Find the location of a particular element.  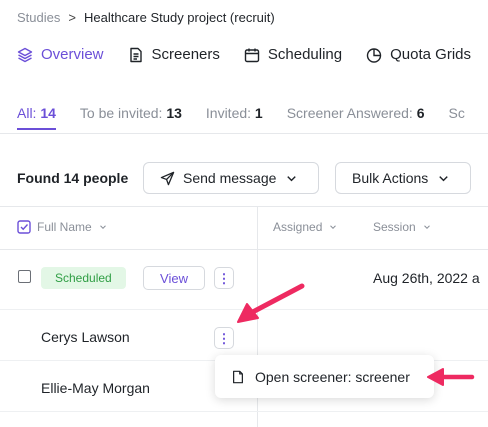

column-header-session: Session is located at coordinates (402, 227).